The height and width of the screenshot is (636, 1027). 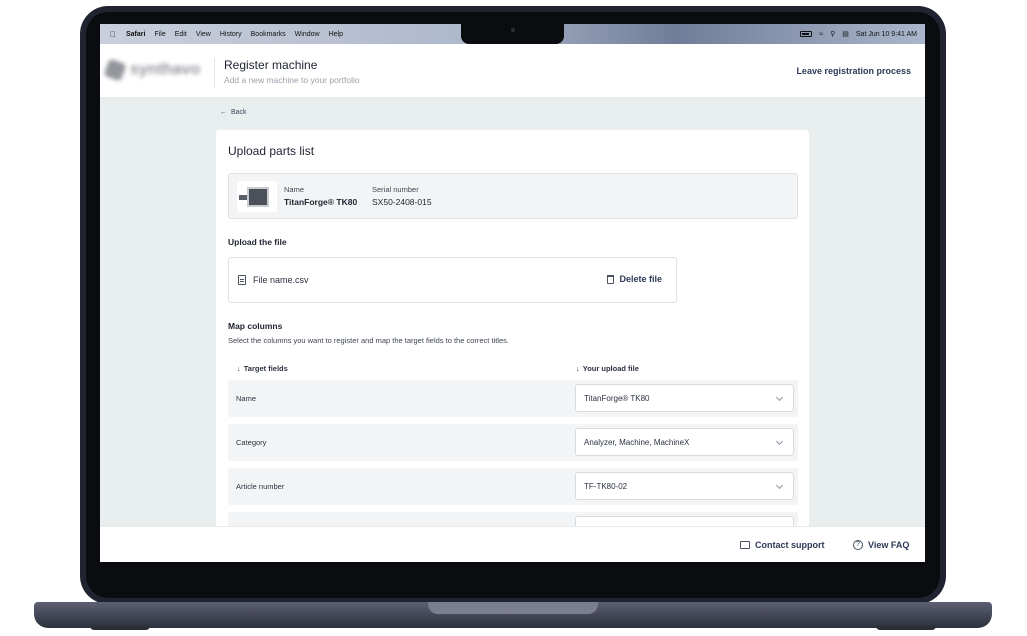 What do you see at coordinates (617, 398) in the screenshot?
I see `column-select-value: TitanForge® TK80` at bounding box center [617, 398].